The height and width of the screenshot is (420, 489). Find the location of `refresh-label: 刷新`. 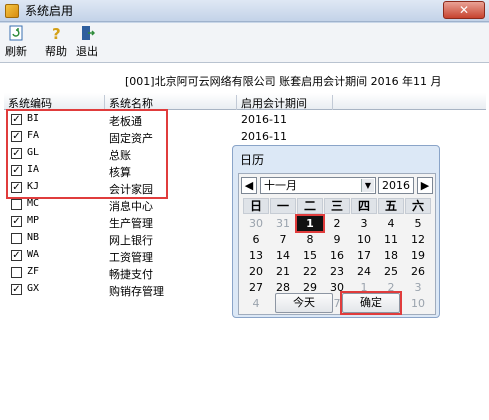

refresh-label: 刷新 is located at coordinates (16, 51).